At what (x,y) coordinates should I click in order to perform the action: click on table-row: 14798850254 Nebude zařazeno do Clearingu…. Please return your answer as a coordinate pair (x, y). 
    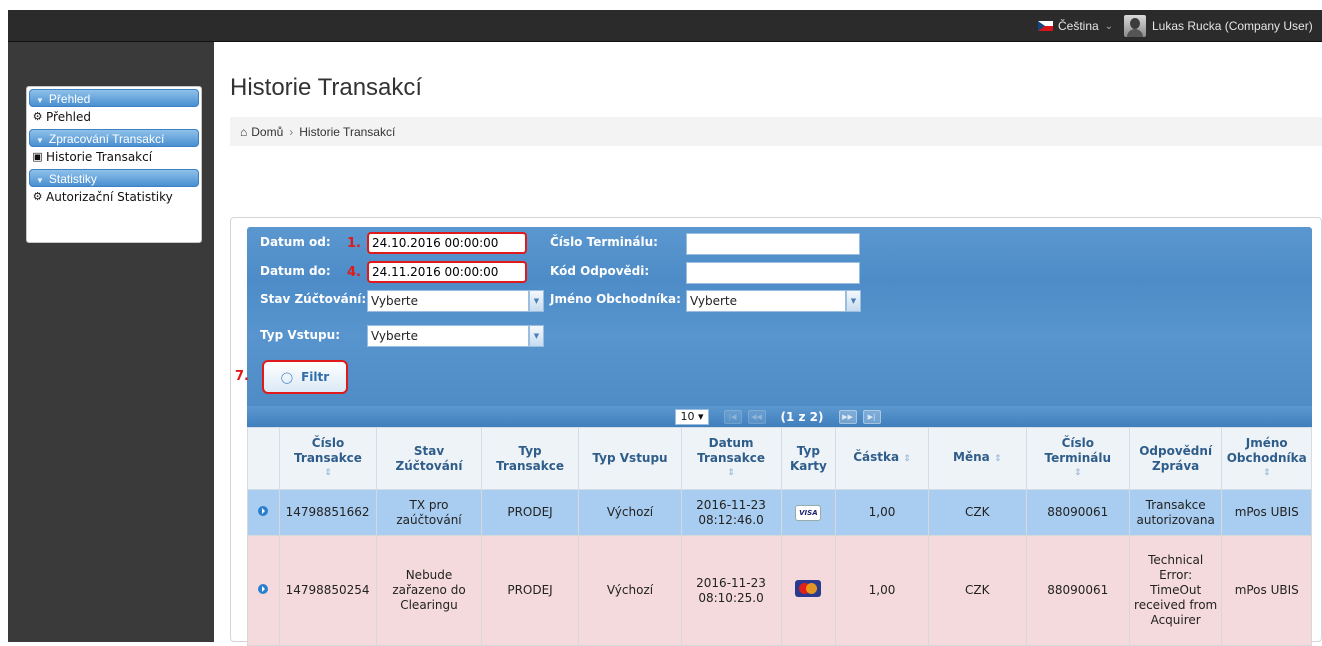
    Looking at the image, I should click on (779, 590).